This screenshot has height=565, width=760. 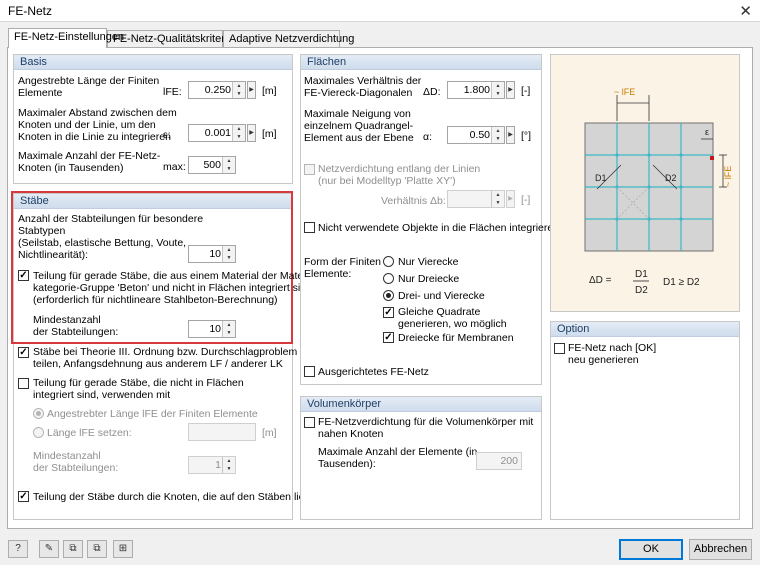 What do you see at coordinates (728, 176) in the screenshot?
I see `illustration-side-label: ~ lFE` at bounding box center [728, 176].